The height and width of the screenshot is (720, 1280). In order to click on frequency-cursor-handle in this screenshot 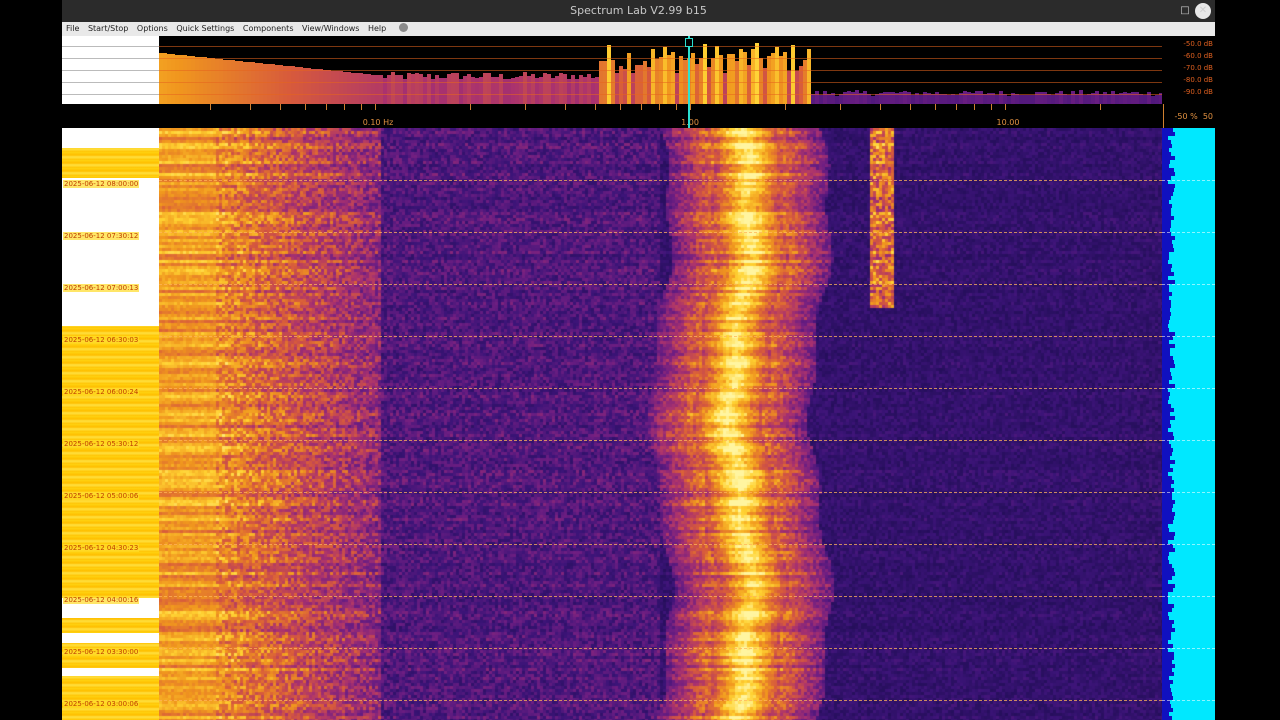, I will do `click(689, 42)`.